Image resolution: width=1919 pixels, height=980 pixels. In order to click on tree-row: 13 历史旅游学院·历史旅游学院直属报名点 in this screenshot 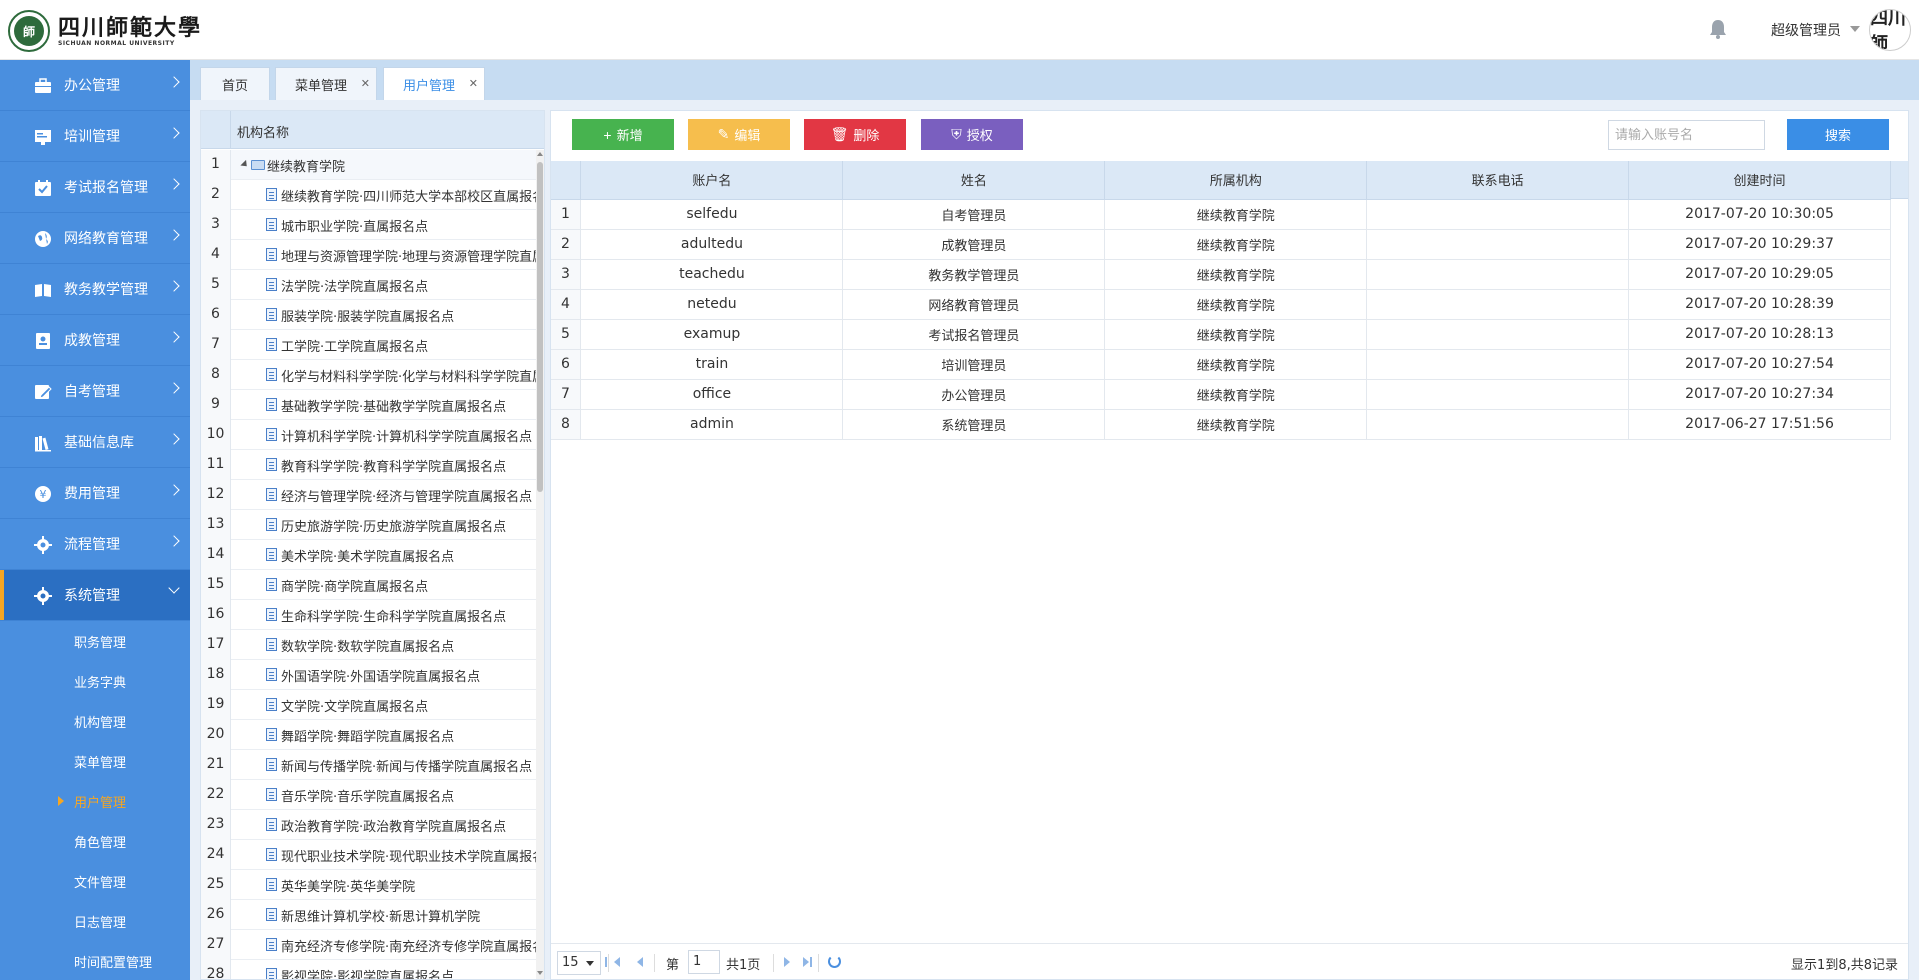, I will do `click(368, 525)`.